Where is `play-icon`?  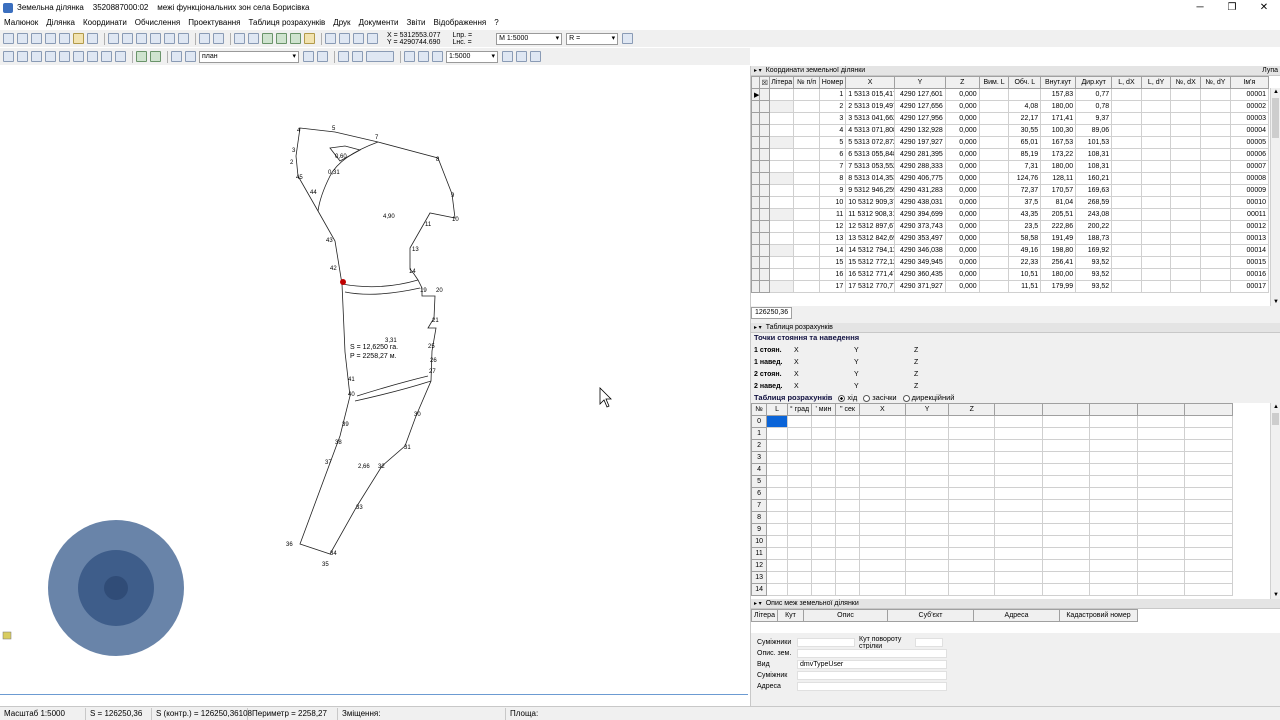 play-icon is located at coordinates (50, 38).